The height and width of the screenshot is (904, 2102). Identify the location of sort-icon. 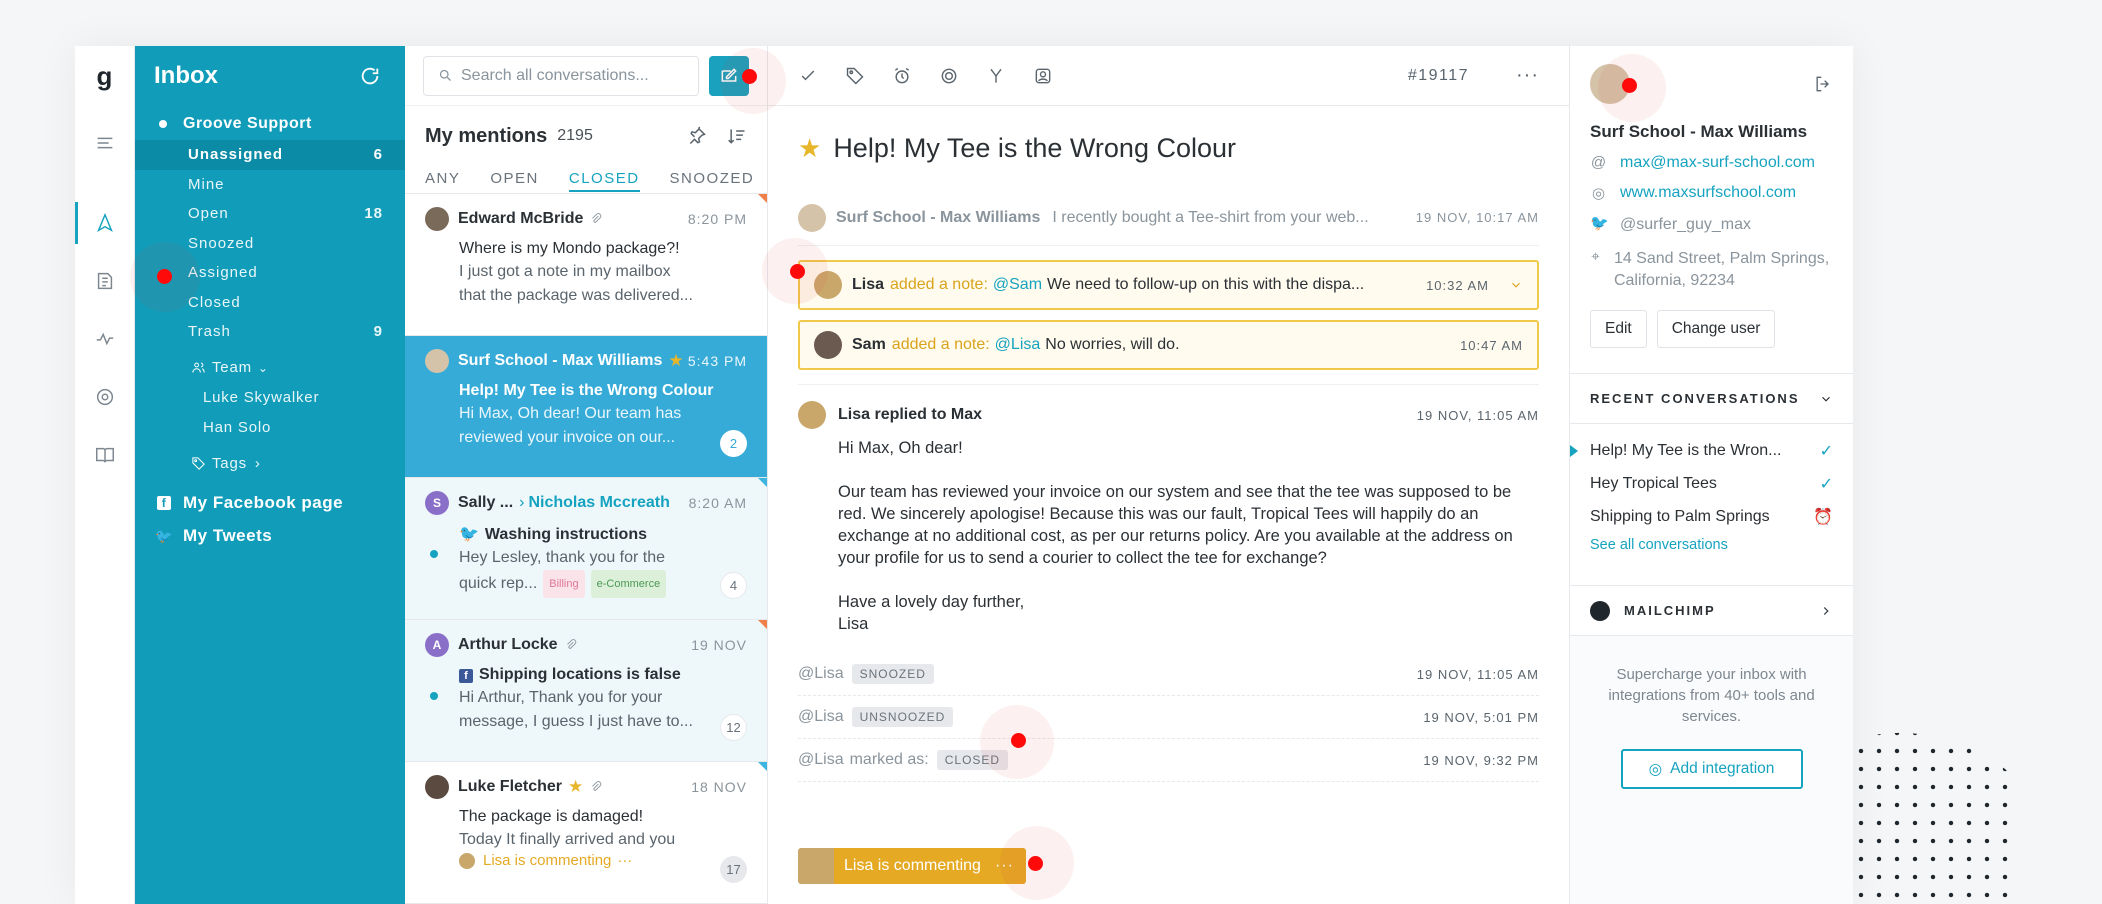
(737, 136).